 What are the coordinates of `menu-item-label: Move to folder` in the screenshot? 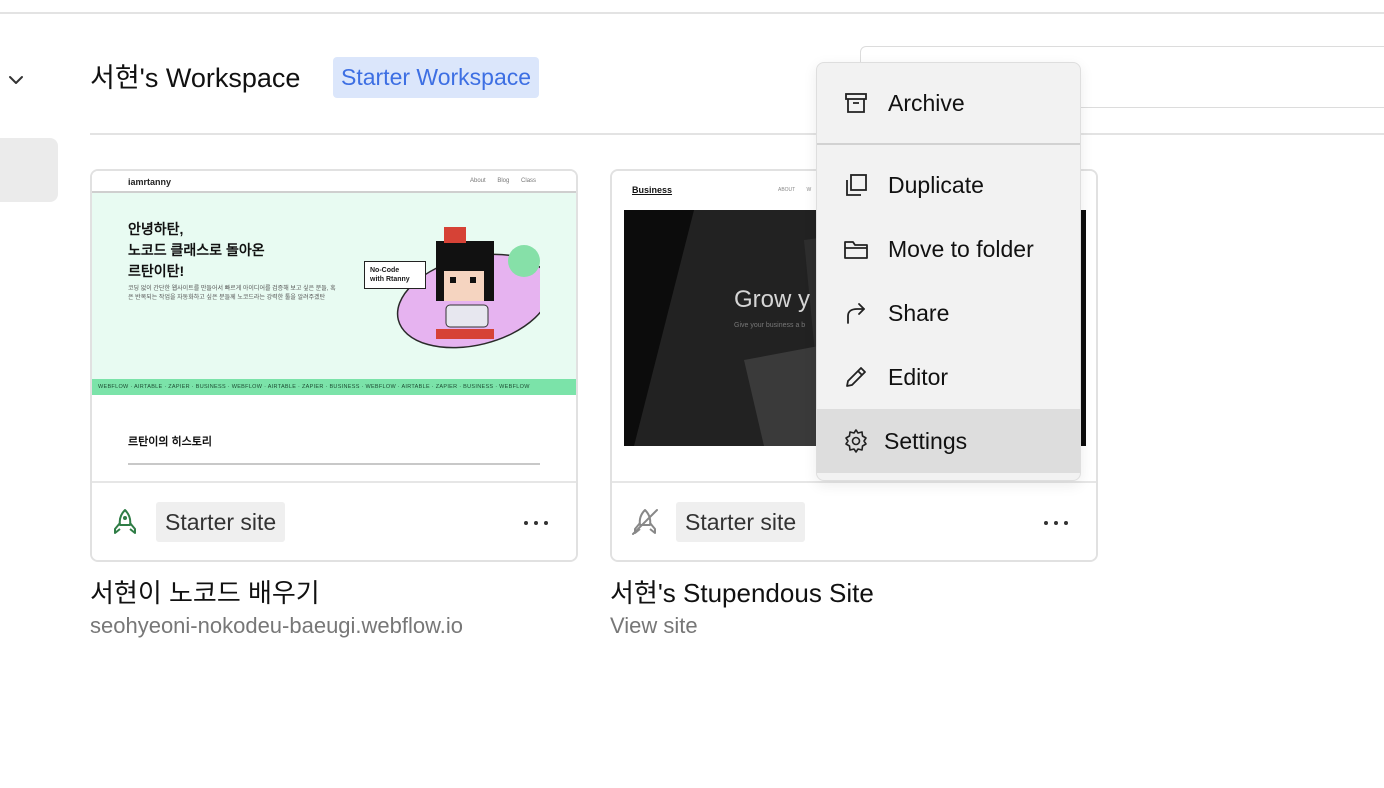 It's located at (961, 248).